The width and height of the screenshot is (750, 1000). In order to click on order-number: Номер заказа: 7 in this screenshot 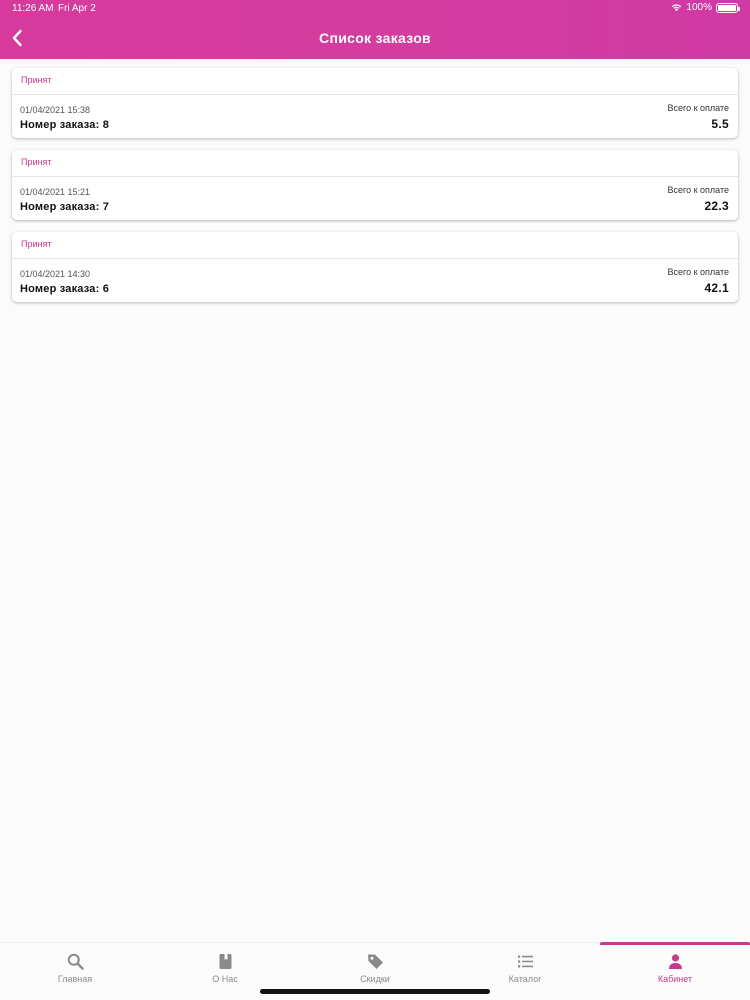, I will do `click(65, 207)`.